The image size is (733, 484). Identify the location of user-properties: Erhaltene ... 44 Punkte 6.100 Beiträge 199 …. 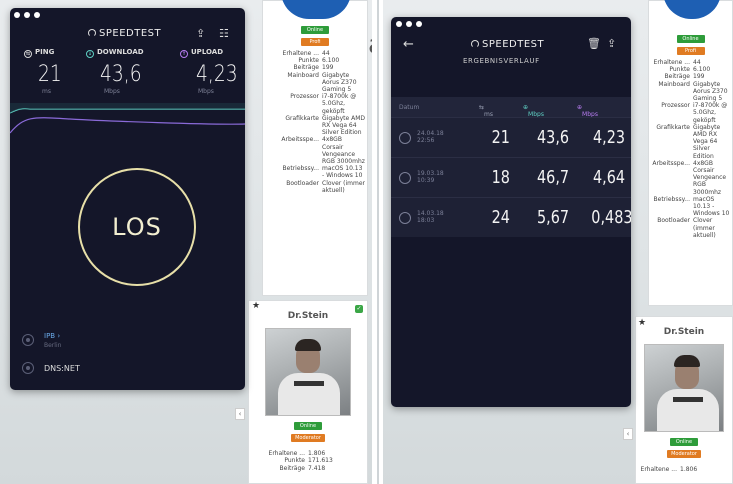
(690, 147).